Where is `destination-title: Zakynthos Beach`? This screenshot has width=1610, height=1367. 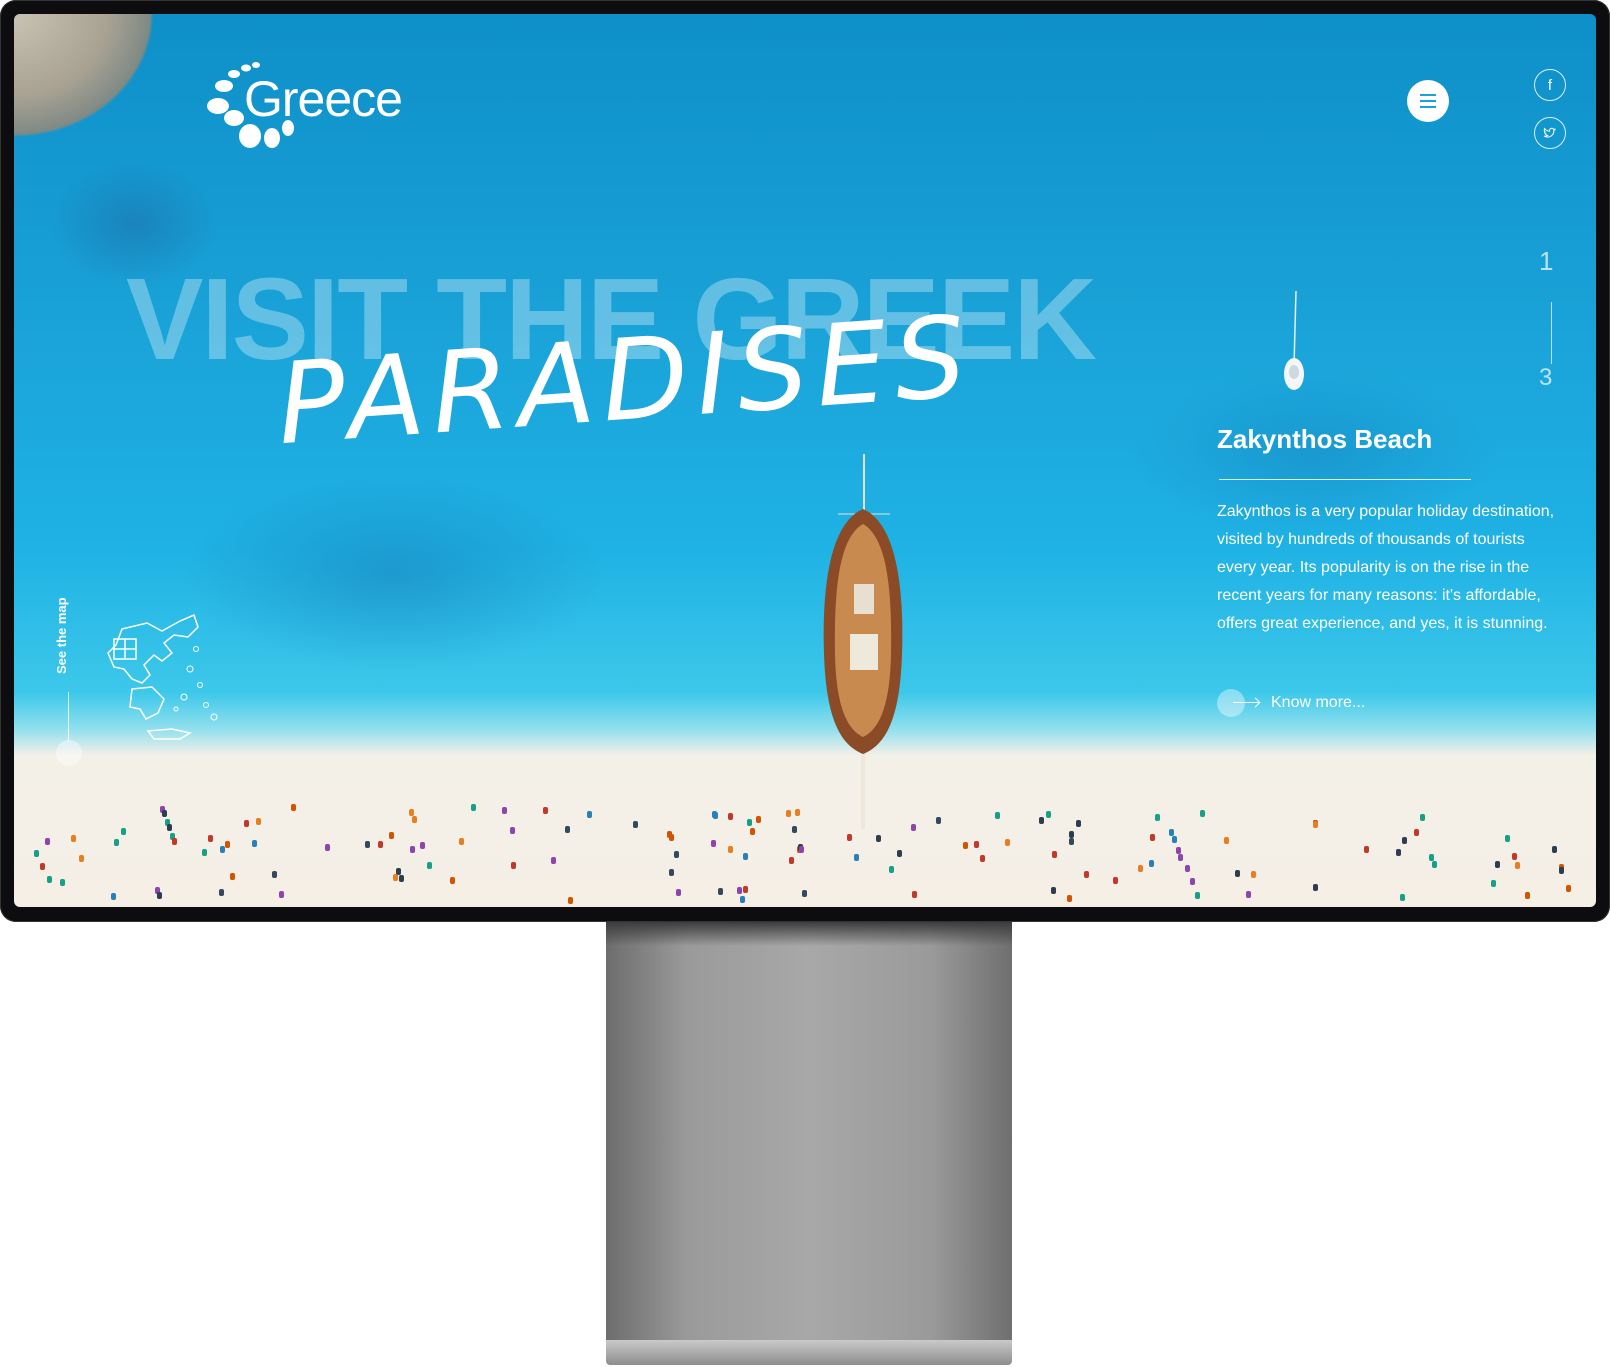
destination-title: Zakynthos Beach is located at coordinates (1325, 439).